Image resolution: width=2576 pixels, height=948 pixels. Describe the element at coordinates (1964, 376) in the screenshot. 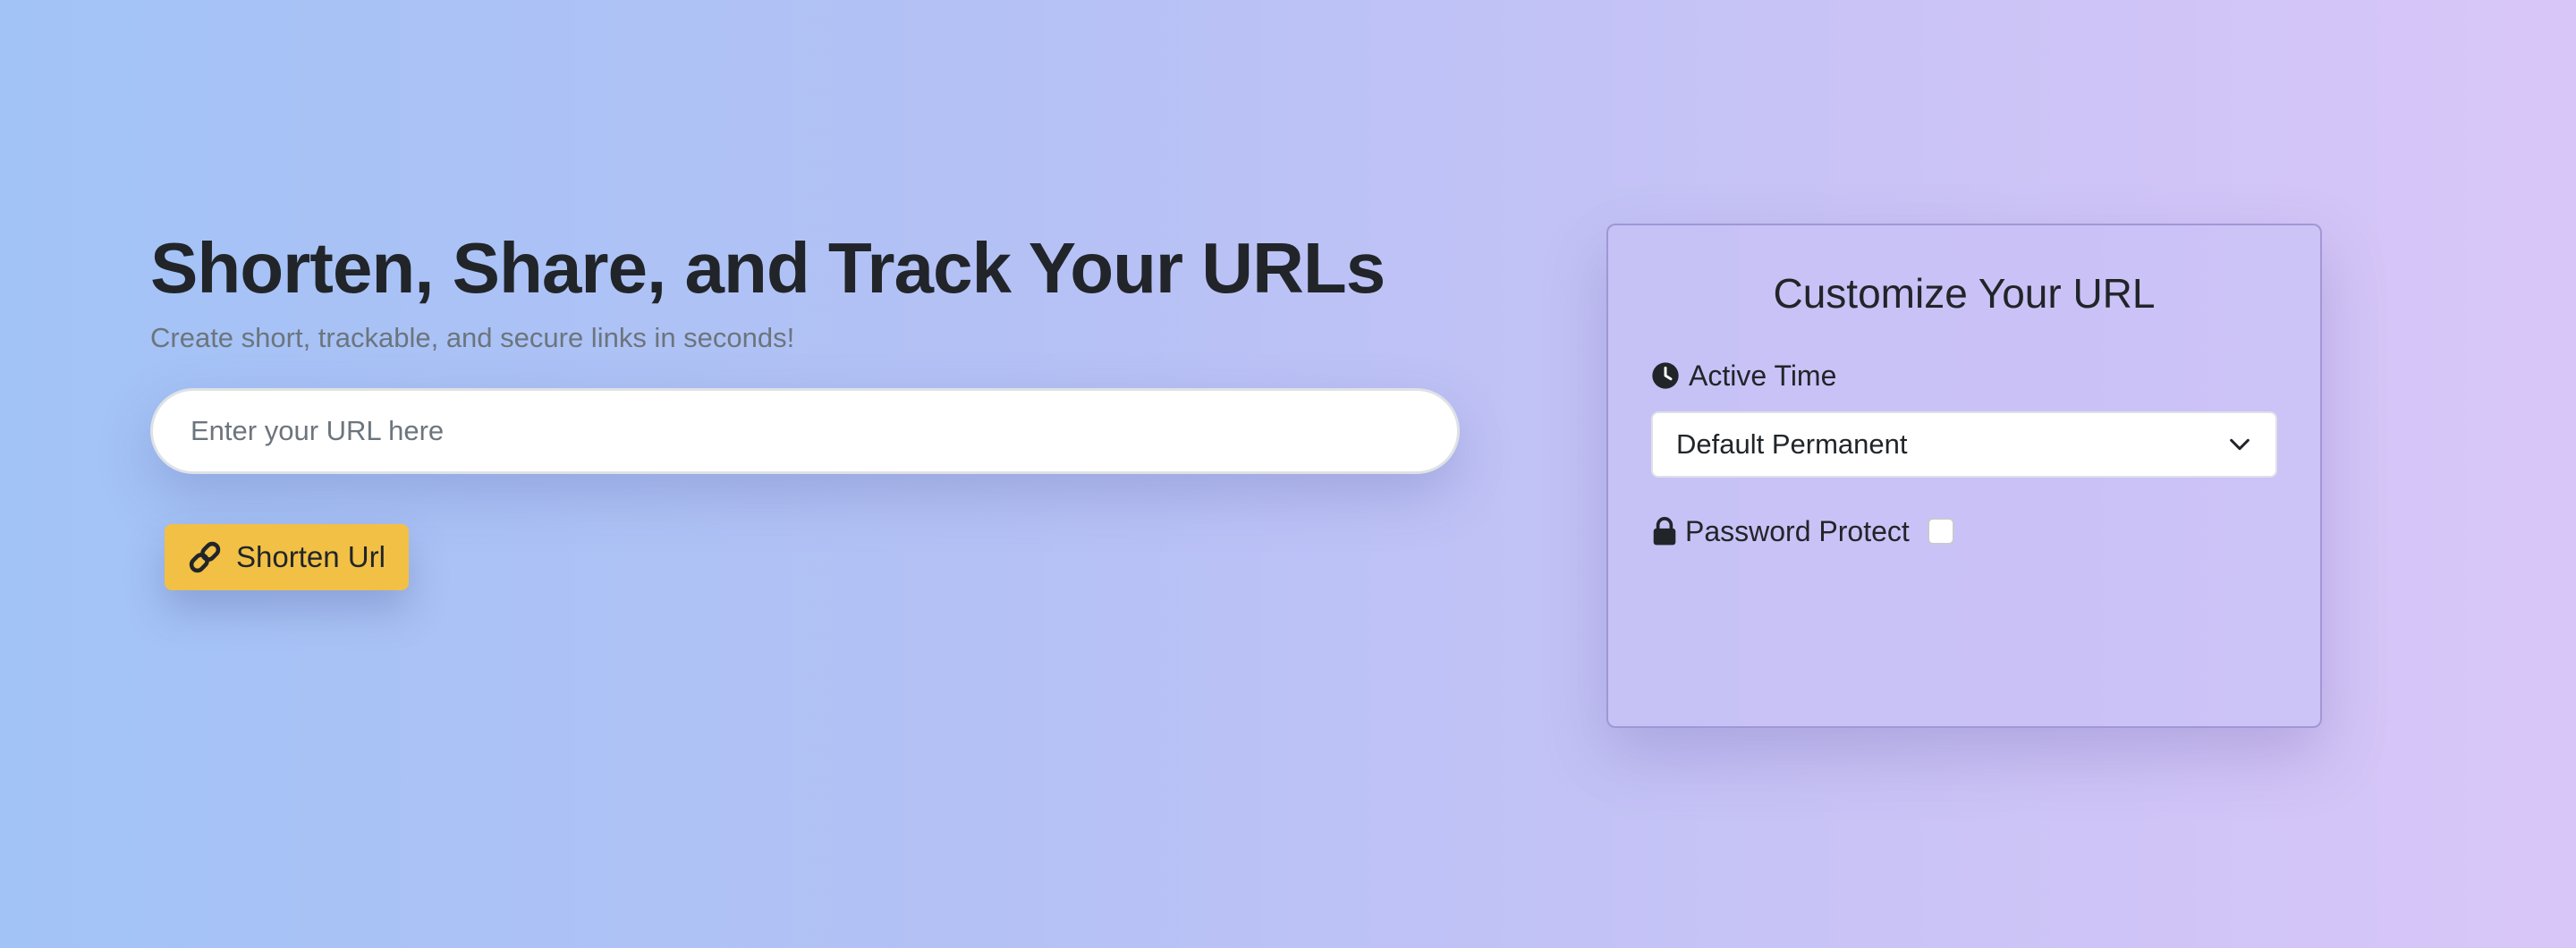

I see `active-time-label: Active Time` at that location.